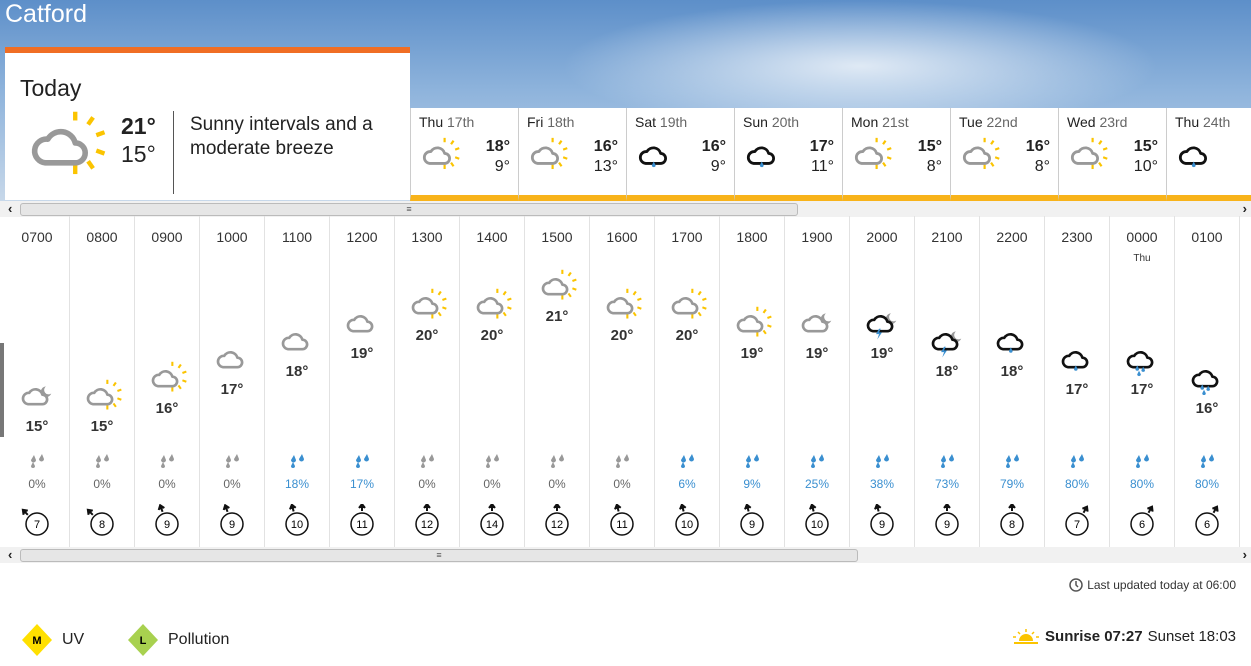 Image resolution: width=1251 pixels, height=666 pixels. I want to click on hour-column: 2000 19° 38% 9, so click(882, 381).